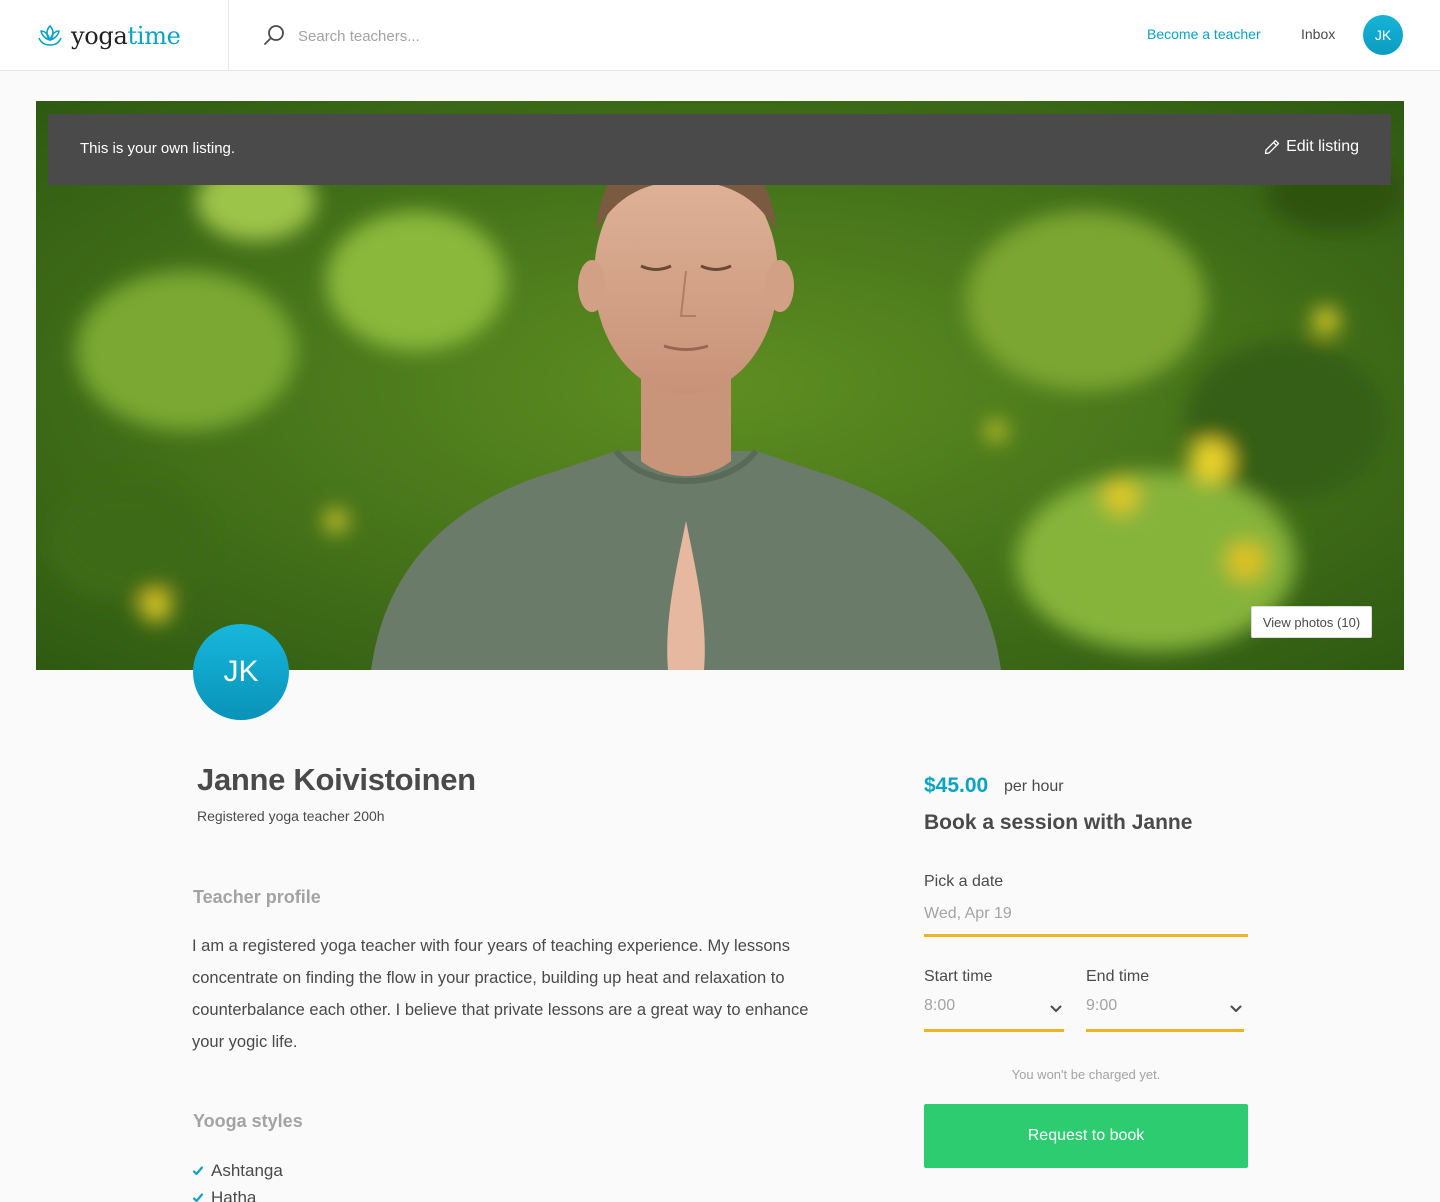  What do you see at coordinates (1118, 976) in the screenshot?
I see `end-time-label: End time` at bounding box center [1118, 976].